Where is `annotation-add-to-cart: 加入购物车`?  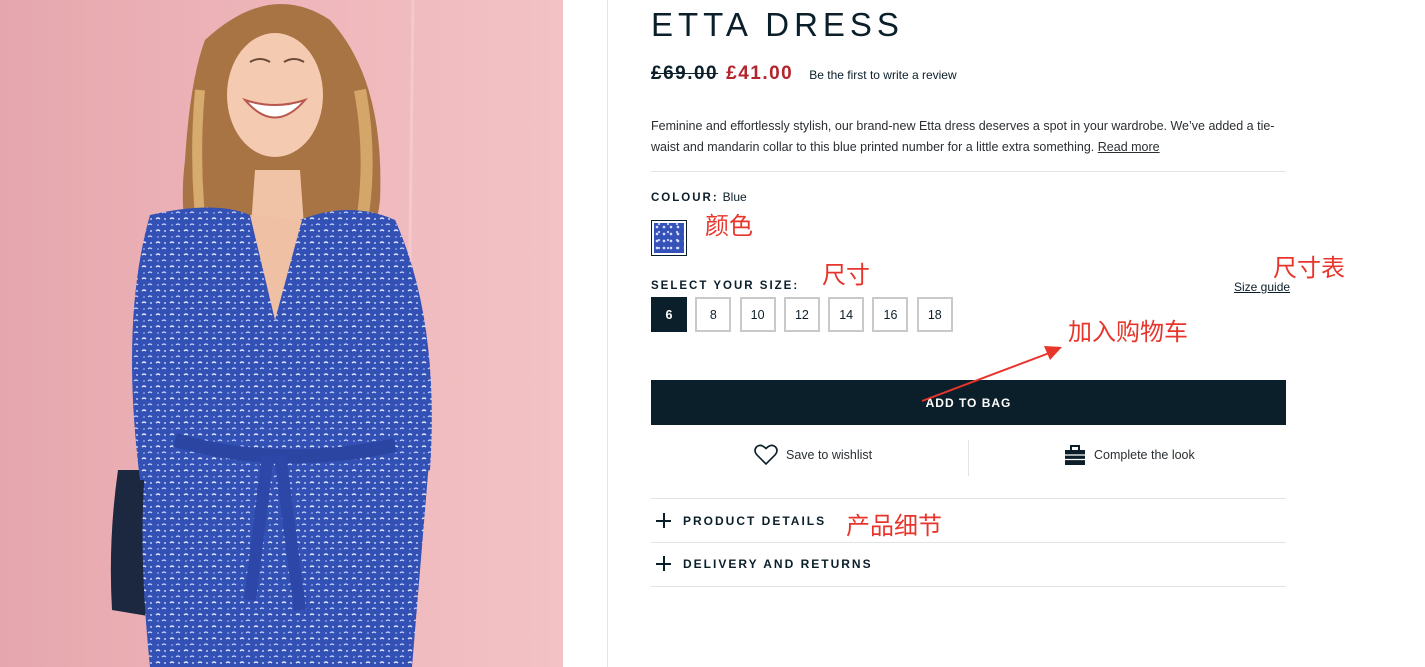 annotation-add-to-cart: 加入购物车 is located at coordinates (1128, 332).